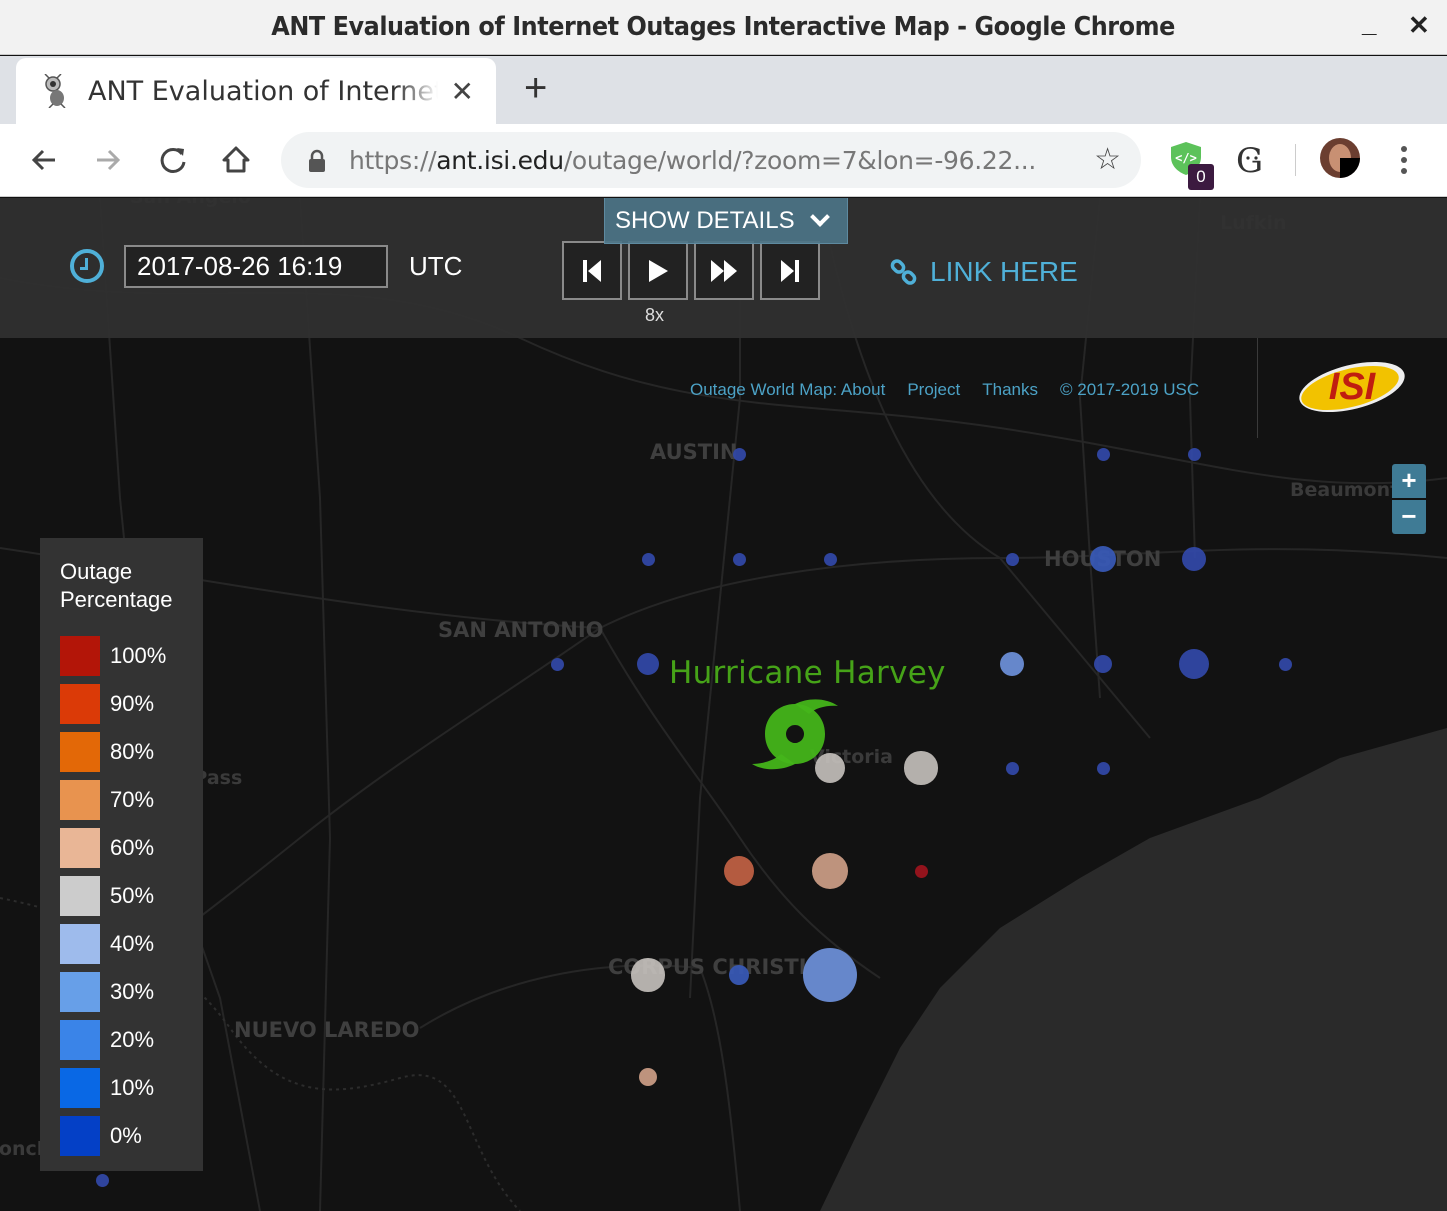 This screenshot has width=1447, height=1211. Describe the element at coordinates (726, 221) in the screenshot. I see `show-details-button: SHOW DETAILS` at that location.